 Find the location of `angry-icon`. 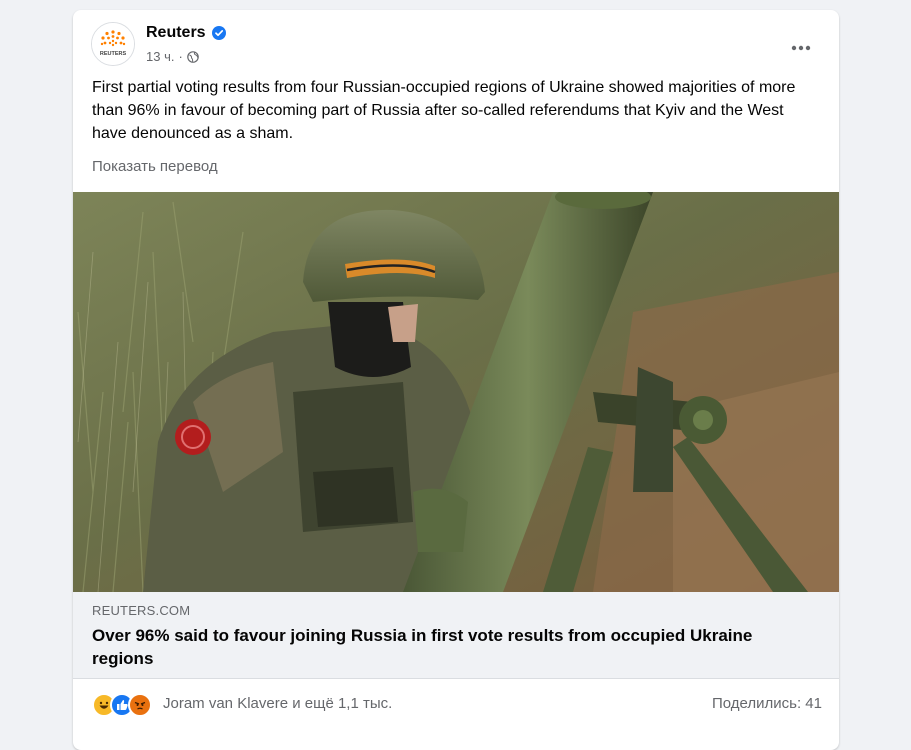

angry-icon is located at coordinates (140, 705).